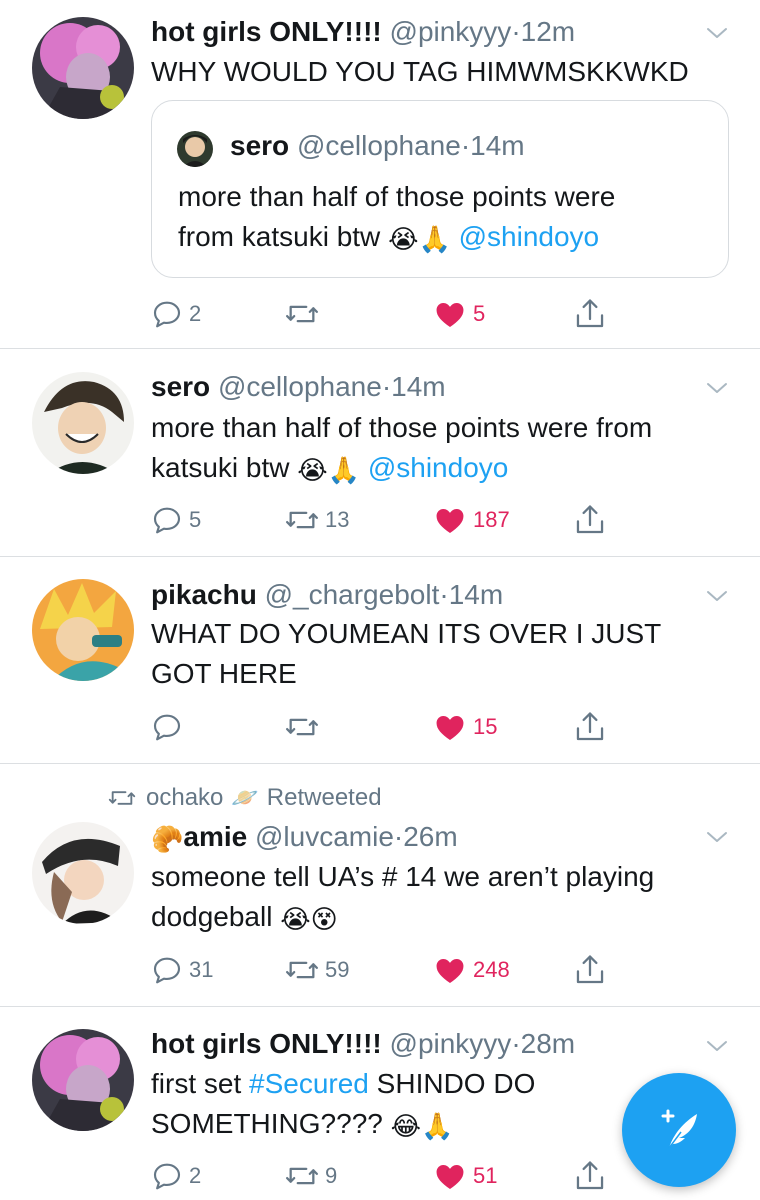 The width and height of the screenshot is (760, 1200). Describe the element at coordinates (324, 920) in the screenshot. I see `emoji: 😵` at that location.